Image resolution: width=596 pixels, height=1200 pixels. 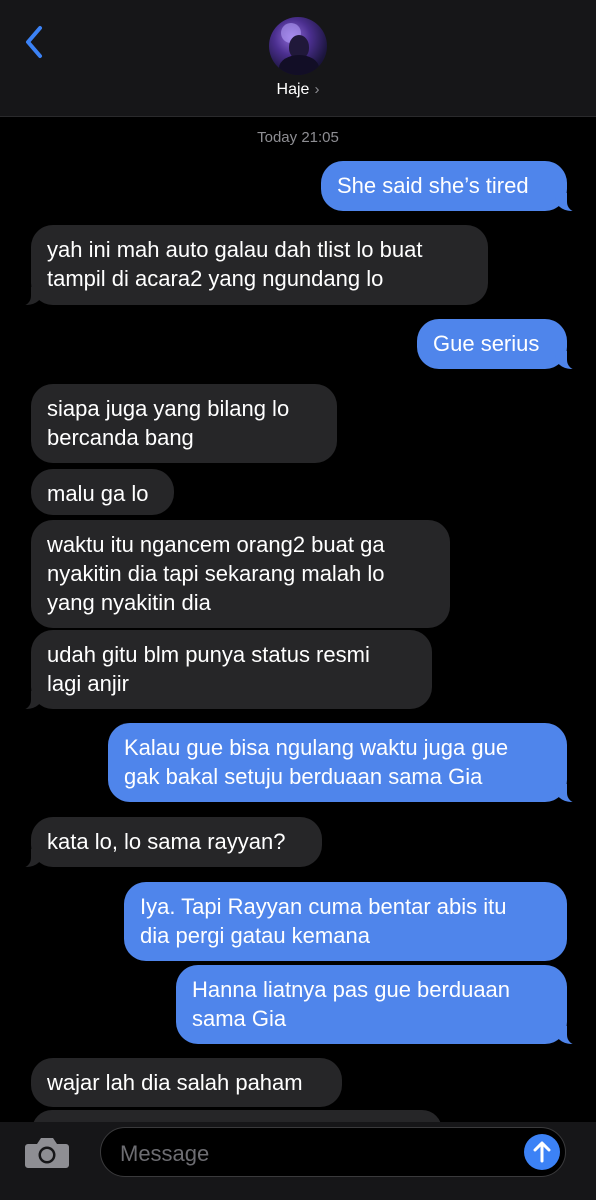 What do you see at coordinates (47, 1152) in the screenshot?
I see `camera-icon` at bounding box center [47, 1152].